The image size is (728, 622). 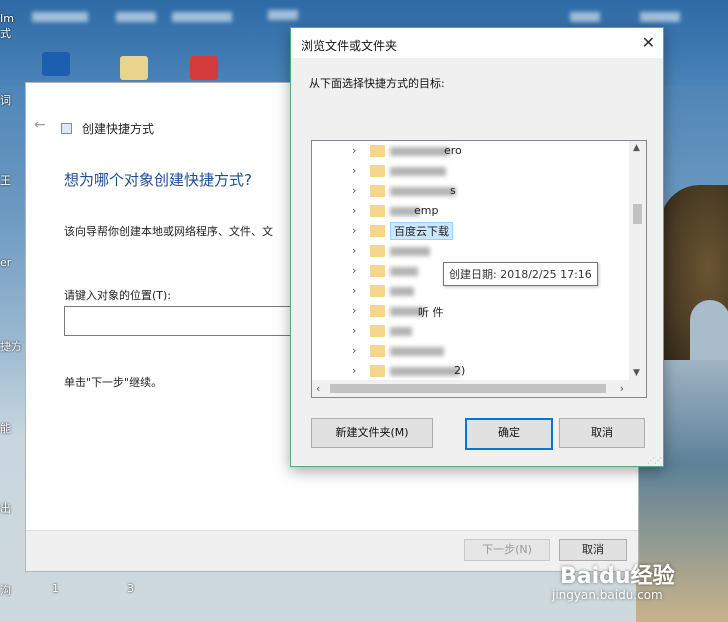 What do you see at coordinates (602, 433) in the screenshot?
I see `dialog-cancel-button: 取消` at bounding box center [602, 433].